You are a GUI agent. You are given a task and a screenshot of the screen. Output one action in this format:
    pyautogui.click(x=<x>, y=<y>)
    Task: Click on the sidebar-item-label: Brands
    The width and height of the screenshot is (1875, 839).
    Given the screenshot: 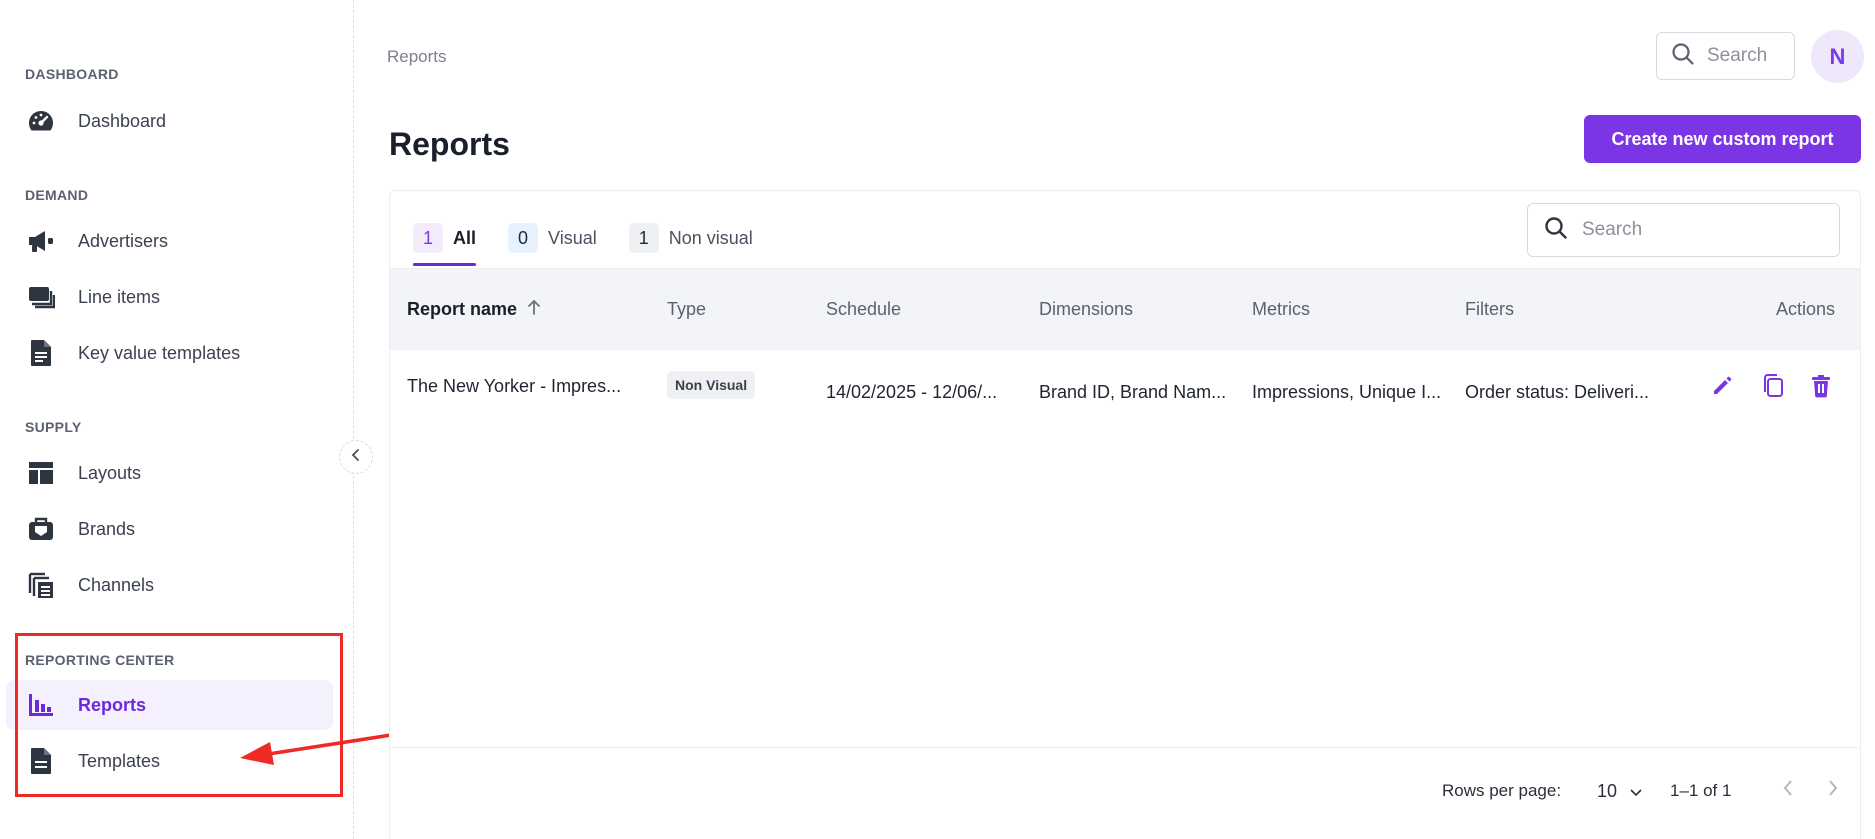 What is the action you would take?
    pyautogui.click(x=107, y=528)
    